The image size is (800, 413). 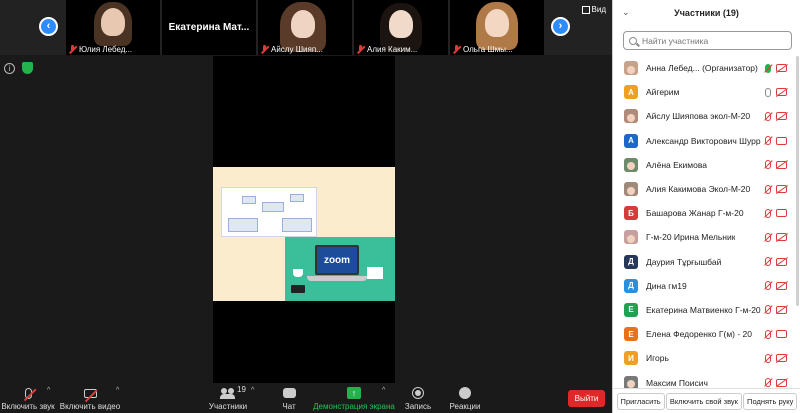 What do you see at coordinates (712, 40) in the screenshot?
I see `search-input` at bounding box center [712, 40].